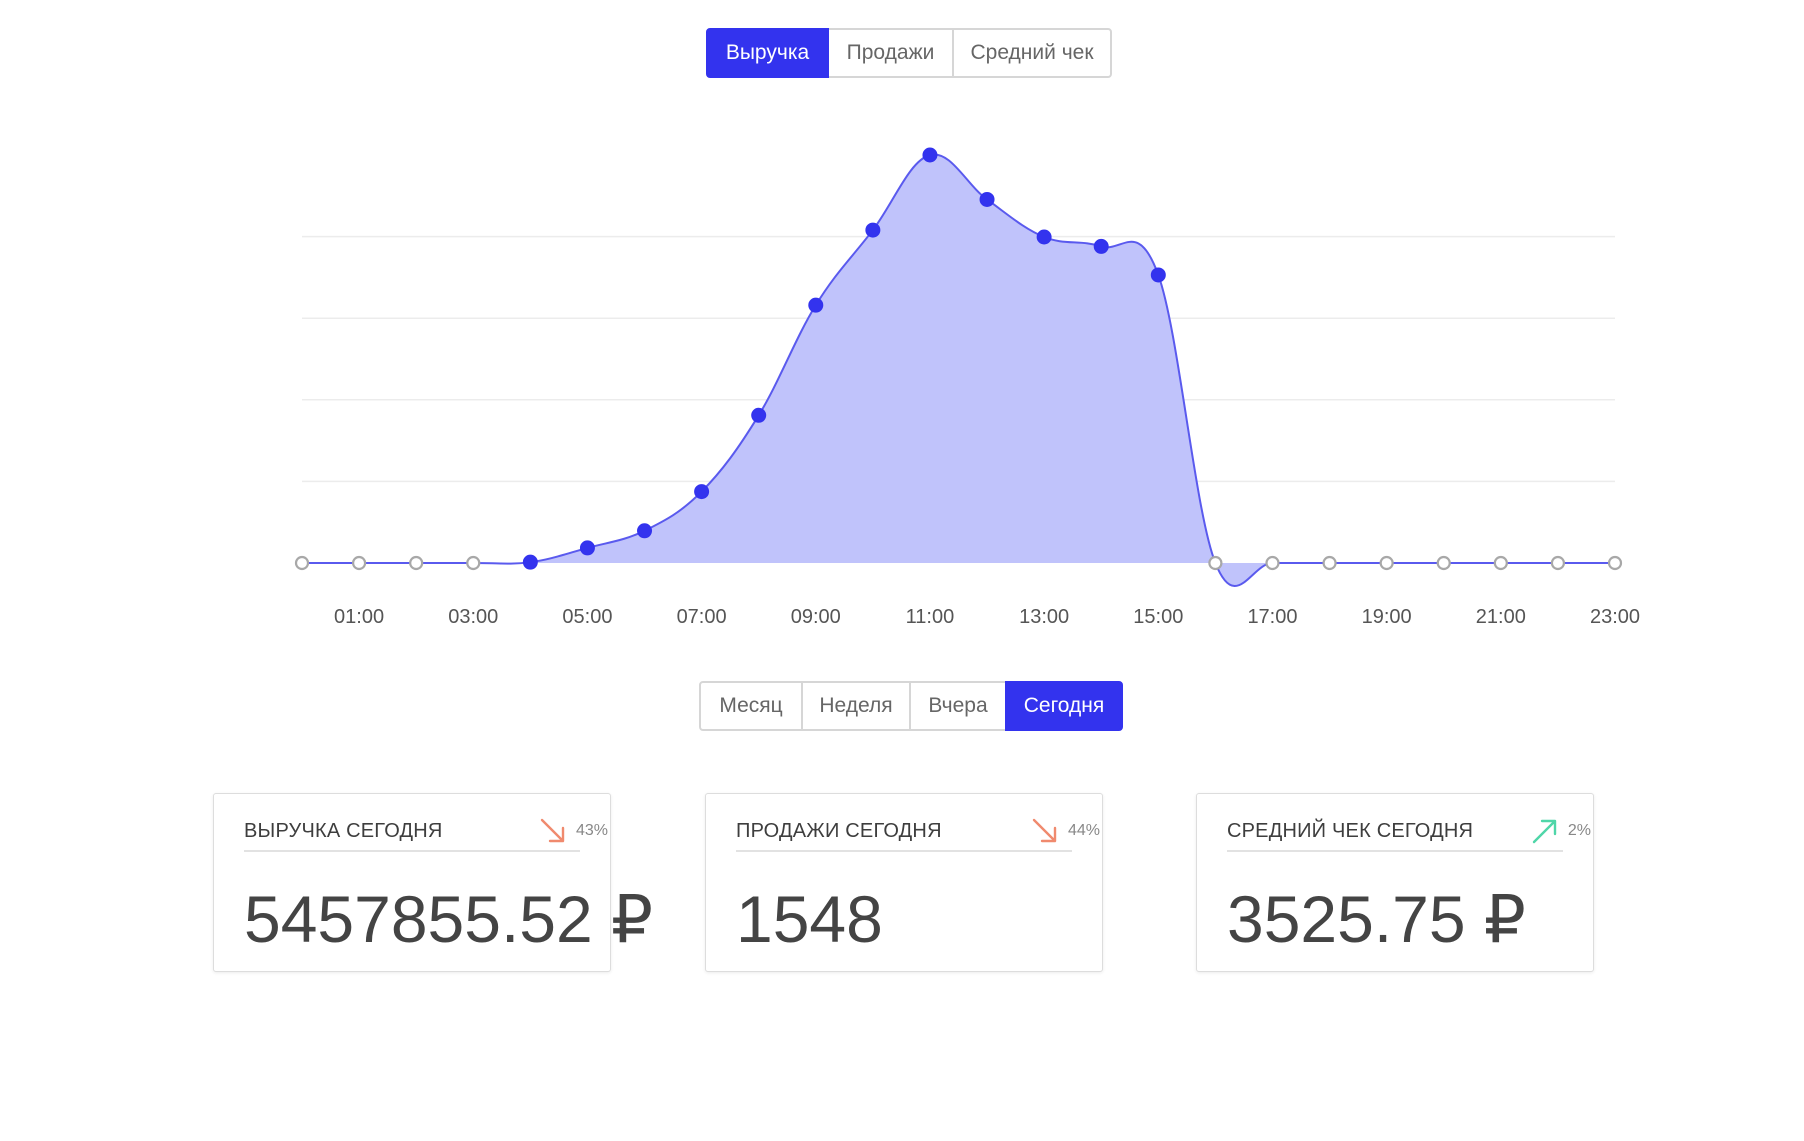 This screenshot has height=1141, width=1804. I want to click on tab-today: Сегодня, so click(1064, 706).